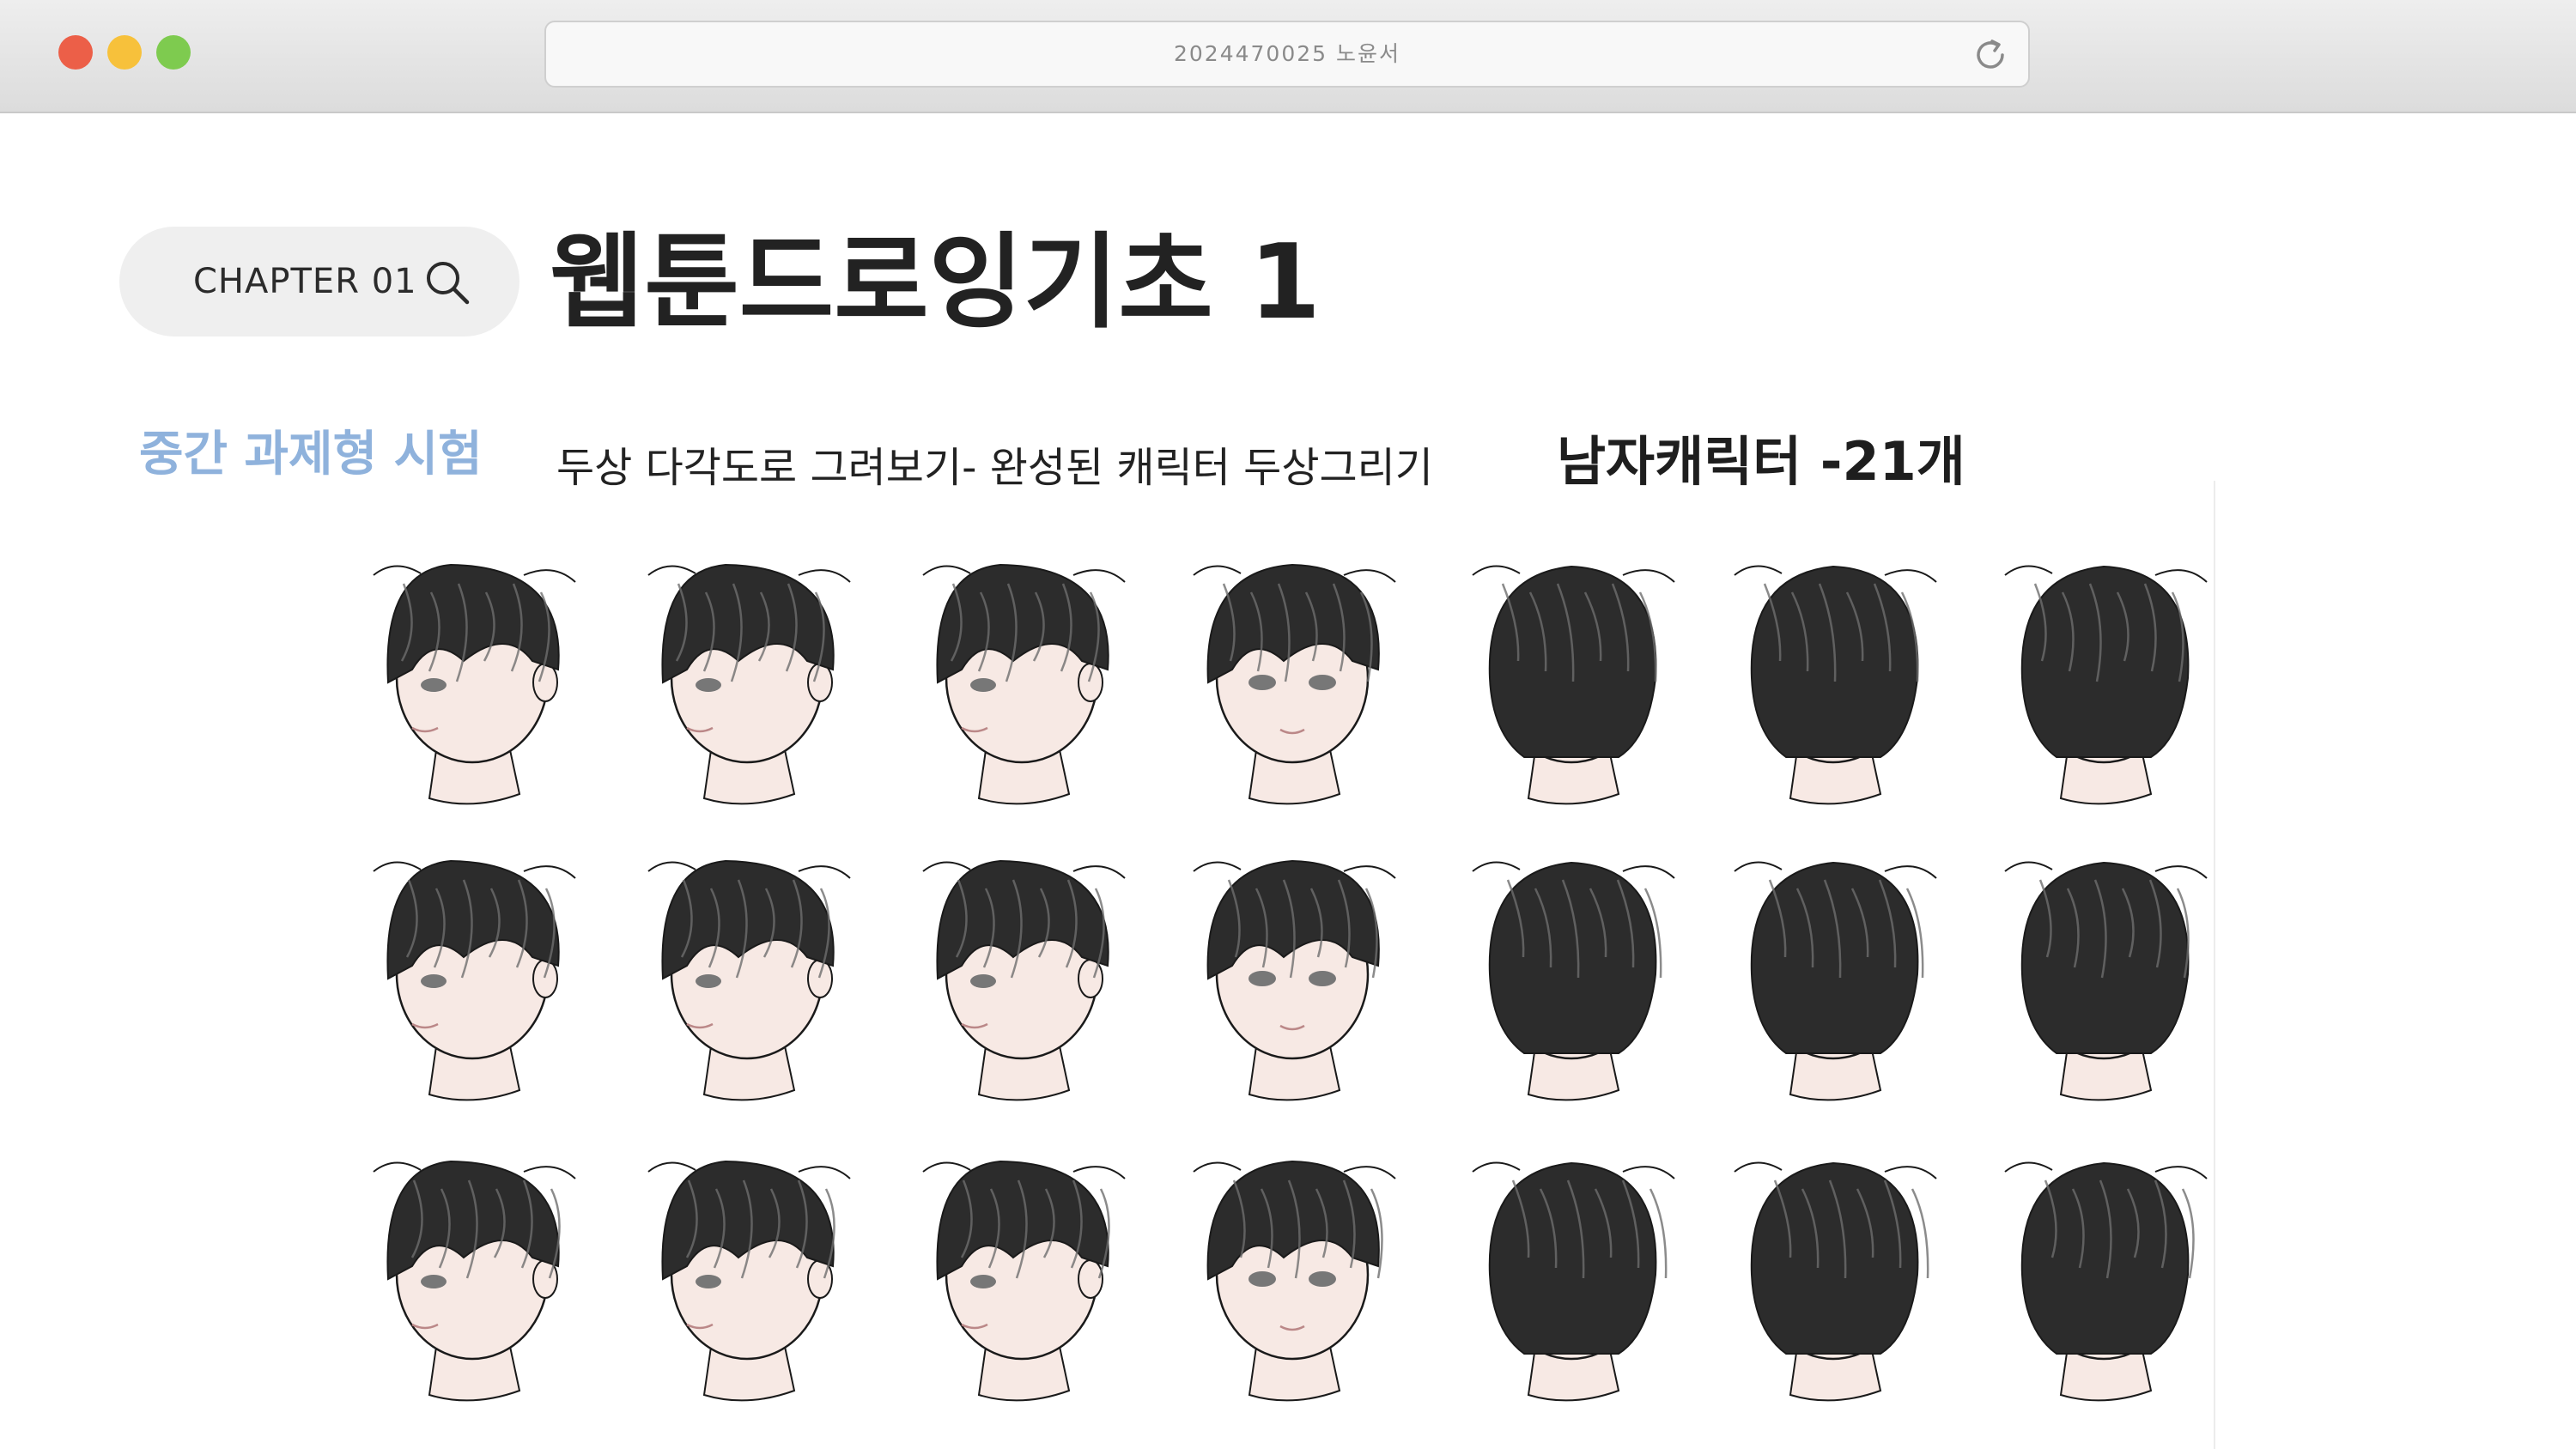  What do you see at coordinates (124, 52) in the screenshot?
I see `minimize-window-button` at bounding box center [124, 52].